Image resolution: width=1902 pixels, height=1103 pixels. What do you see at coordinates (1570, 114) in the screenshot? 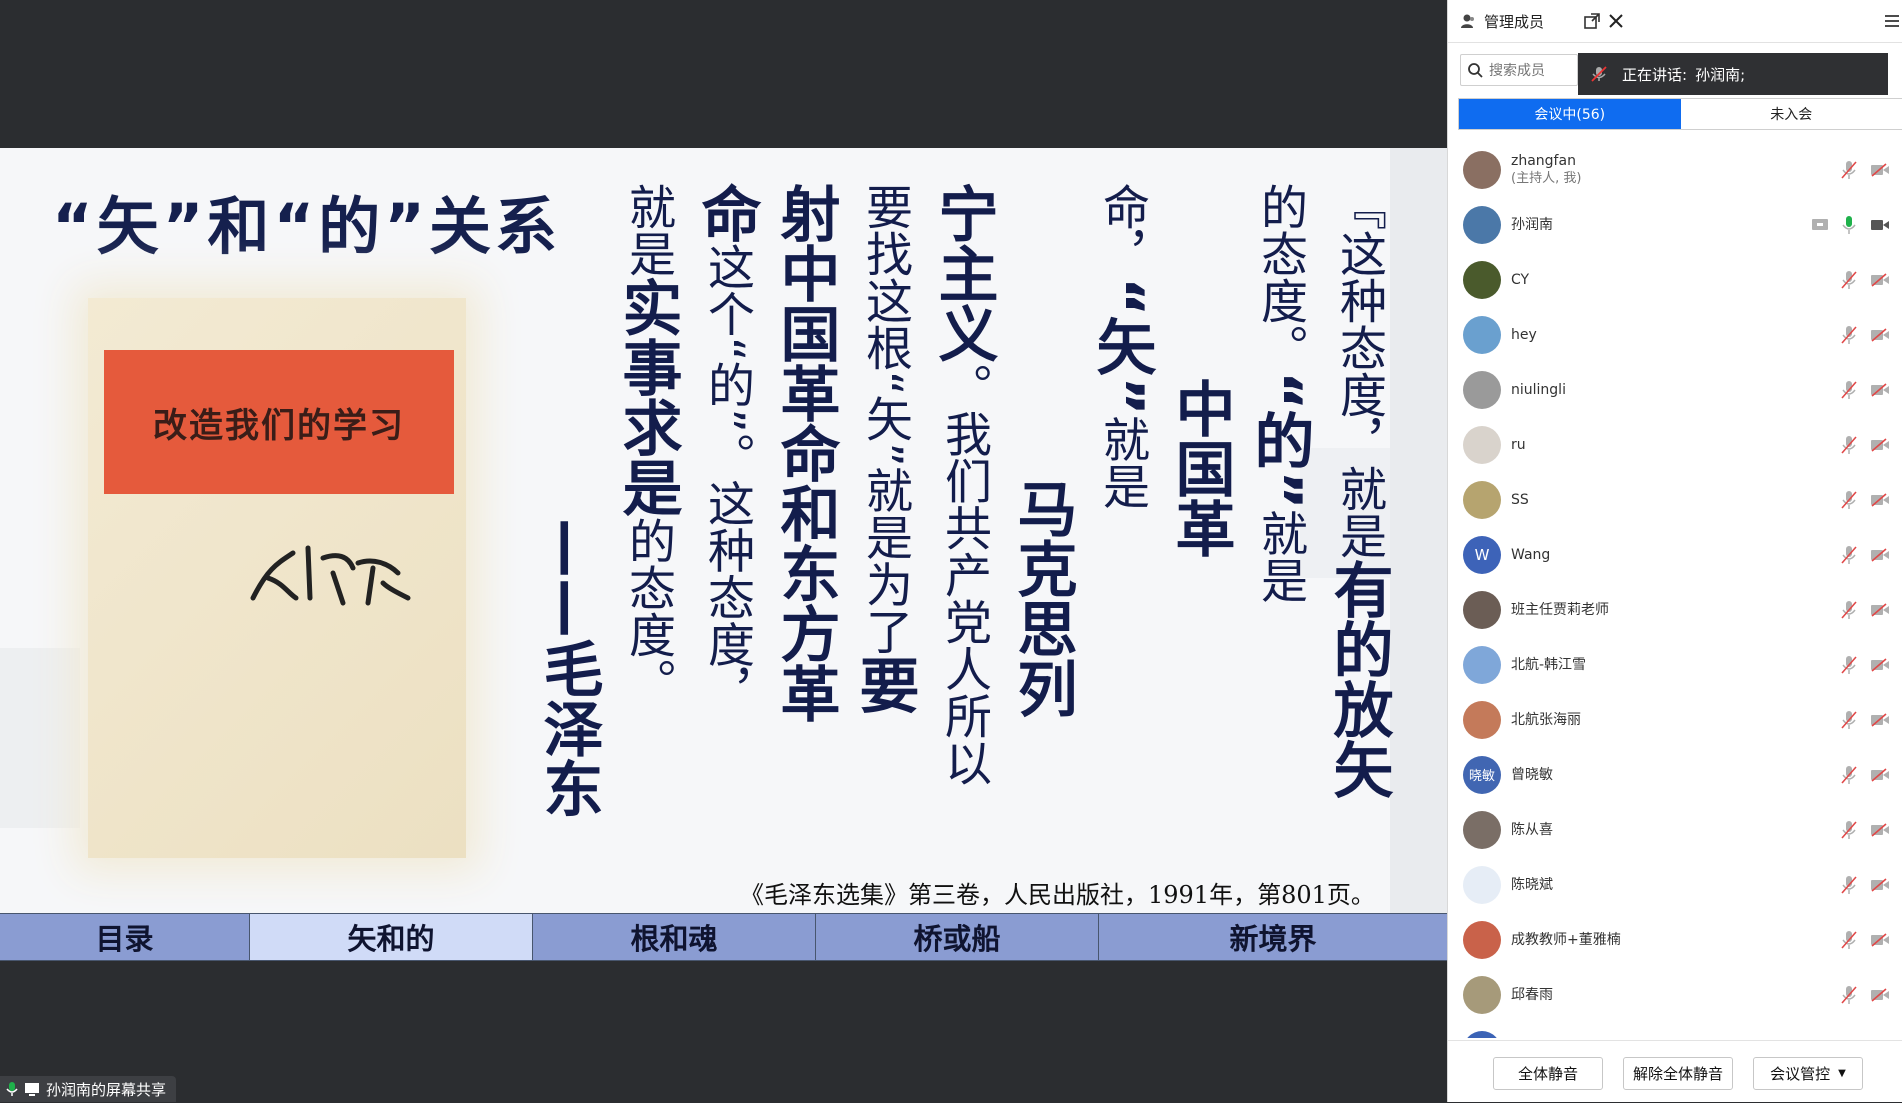
I see `tab-in-meeting: 会议中(56)` at bounding box center [1570, 114].